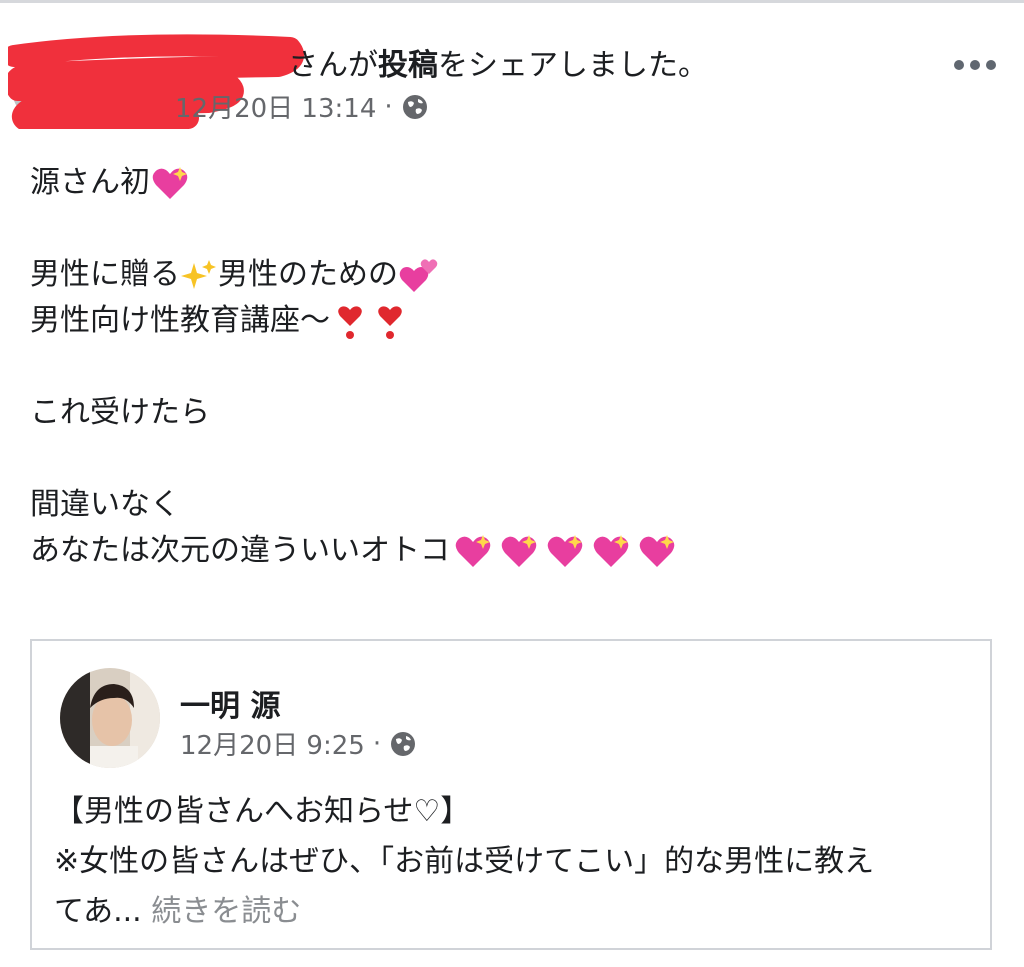 This screenshot has width=1024, height=967. Describe the element at coordinates (975, 65) in the screenshot. I see `more-options-icon` at that location.